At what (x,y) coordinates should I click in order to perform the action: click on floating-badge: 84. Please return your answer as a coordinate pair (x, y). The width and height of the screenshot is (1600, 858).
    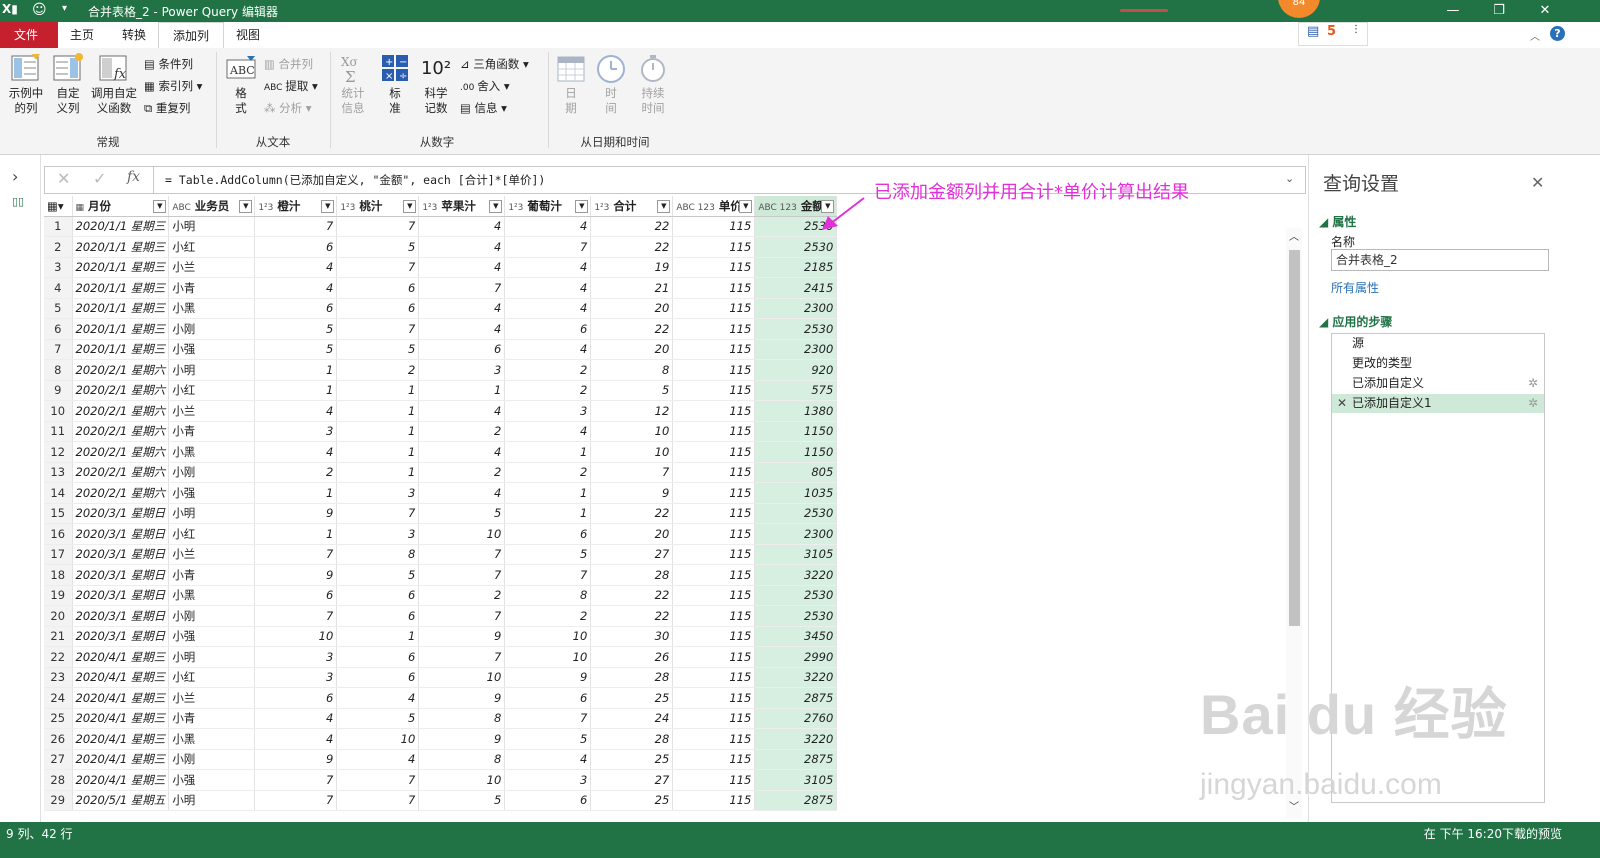
    Looking at the image, I should click on (1299, 9).